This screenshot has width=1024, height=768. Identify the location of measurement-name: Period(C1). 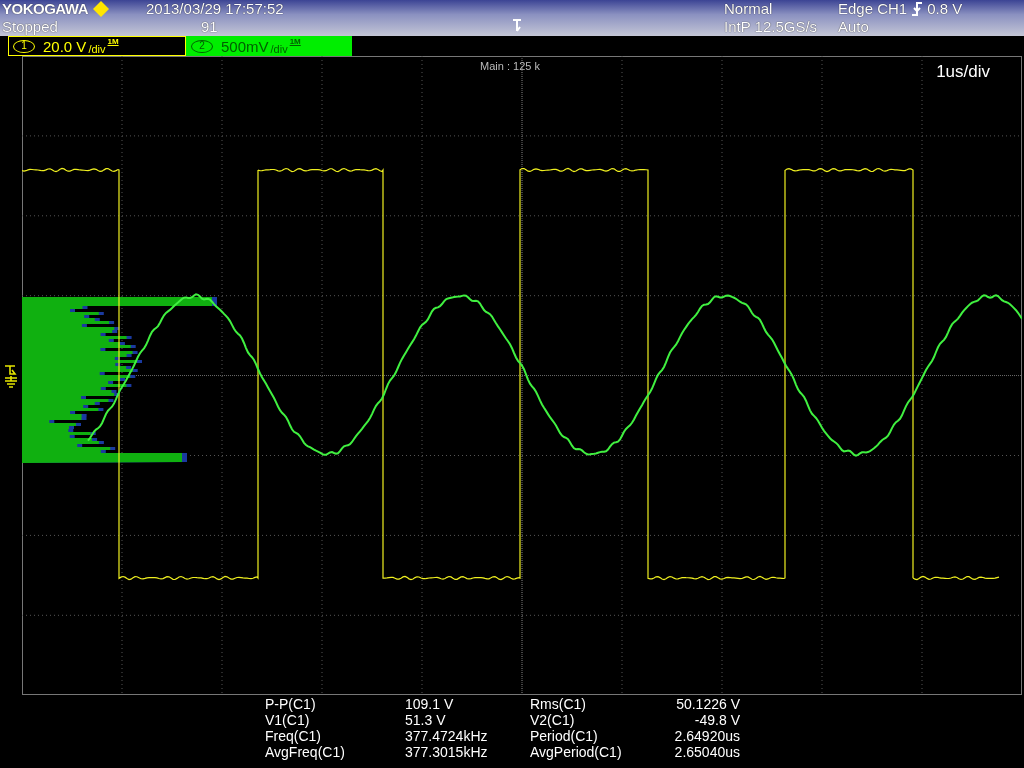
(564, 736).